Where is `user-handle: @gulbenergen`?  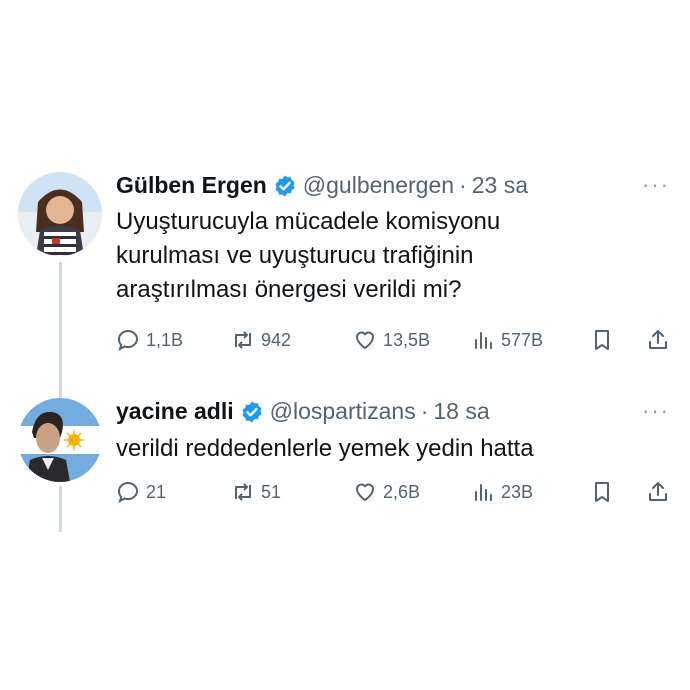
user-handle: @gulbenergen is located at coordinates (378, 185).